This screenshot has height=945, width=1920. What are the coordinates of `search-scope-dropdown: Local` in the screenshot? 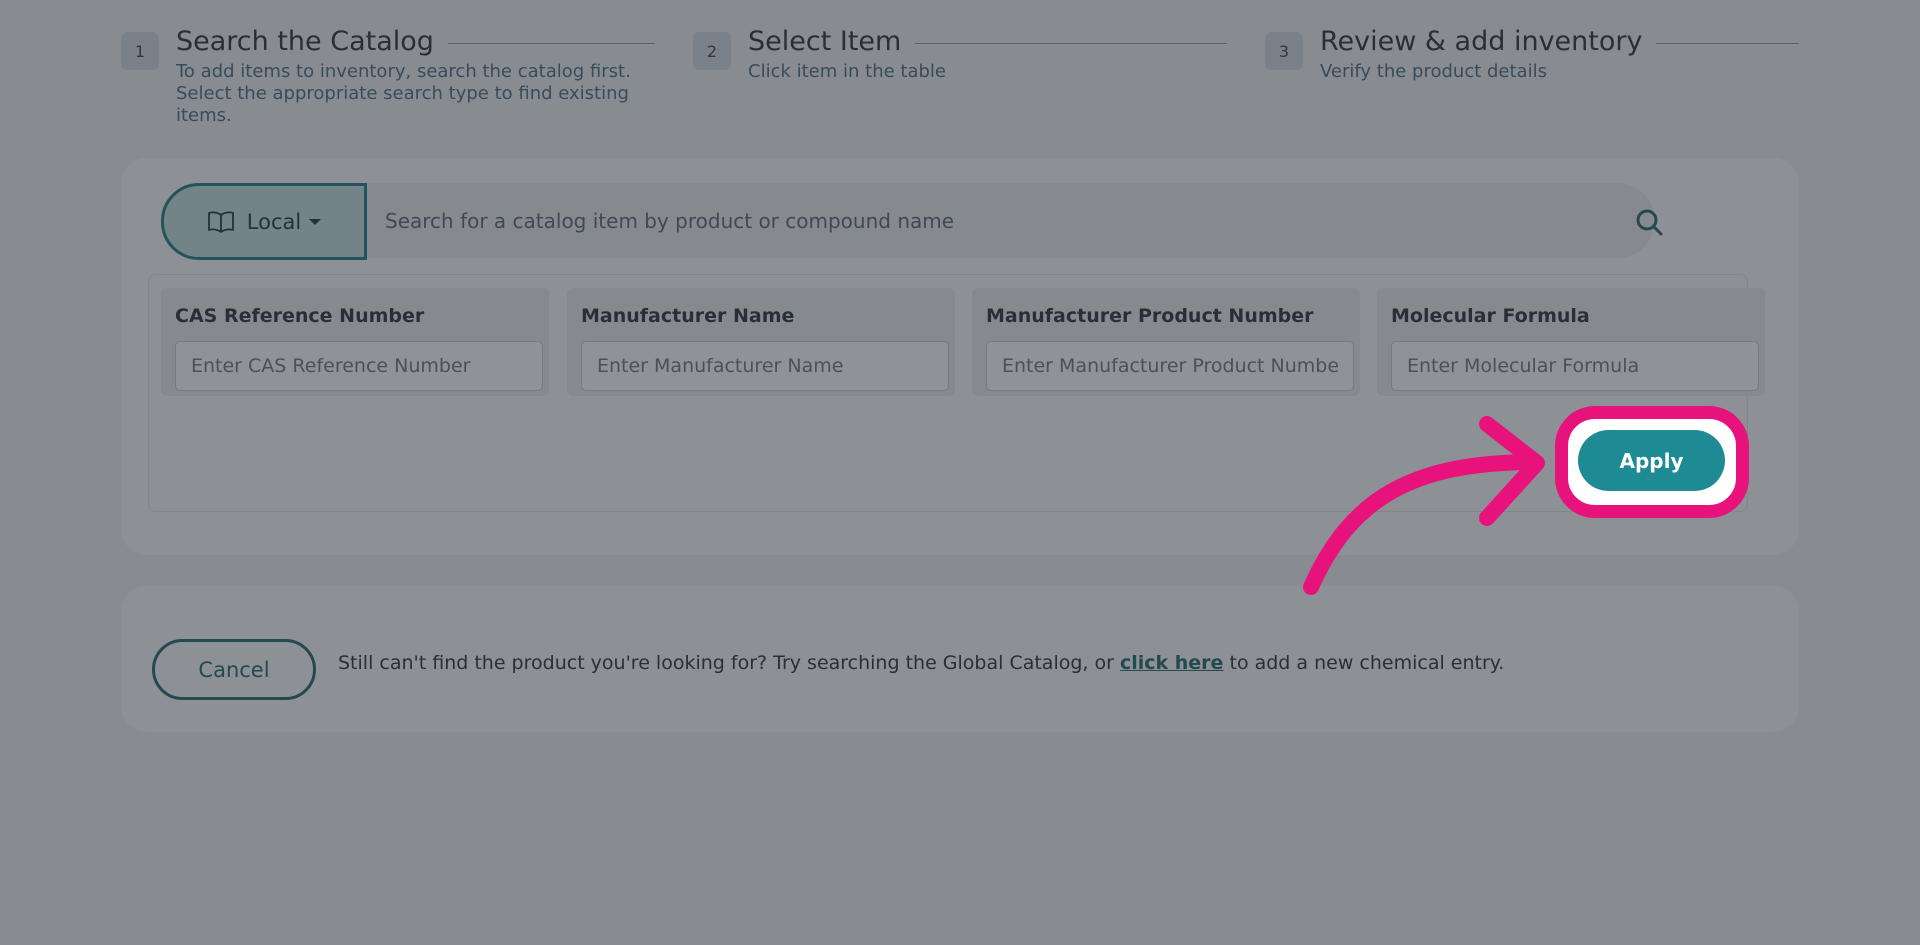 It's located at (264, 221).